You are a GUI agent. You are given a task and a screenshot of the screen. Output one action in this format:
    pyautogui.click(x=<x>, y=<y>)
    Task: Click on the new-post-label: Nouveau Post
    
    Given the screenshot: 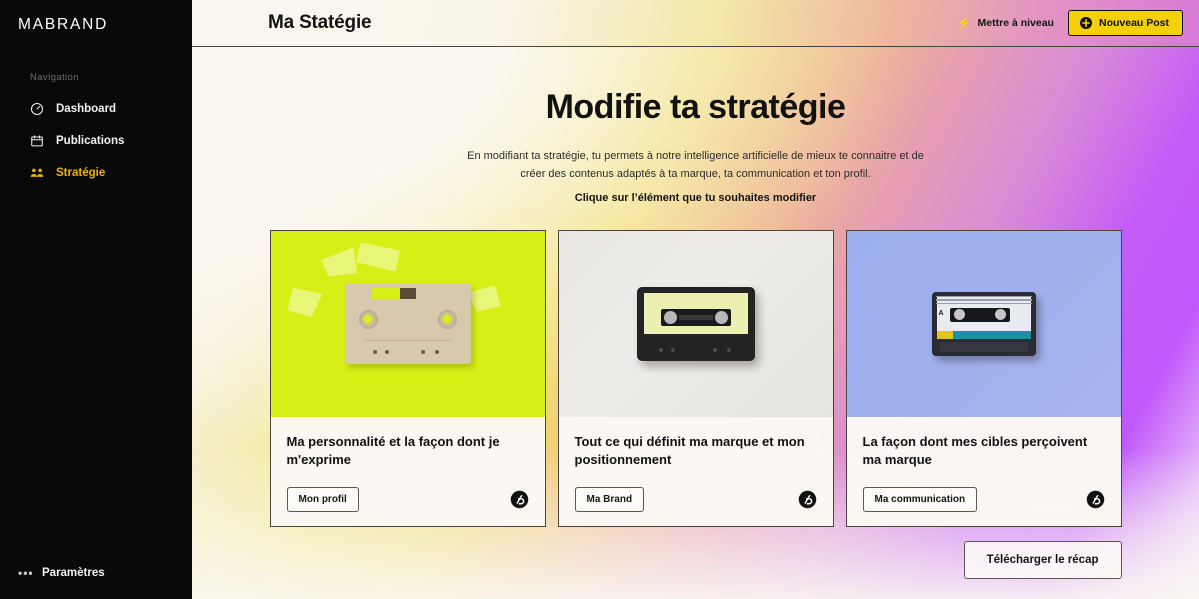 What is the action you would take?
    pyautogui.click(x=1133, y=23)
    